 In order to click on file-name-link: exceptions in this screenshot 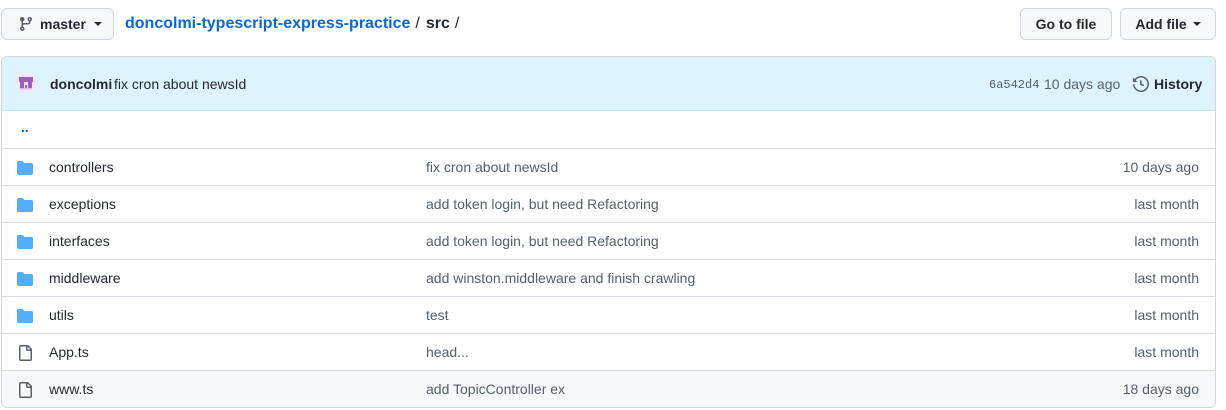, I will do `click(82, 204)`.